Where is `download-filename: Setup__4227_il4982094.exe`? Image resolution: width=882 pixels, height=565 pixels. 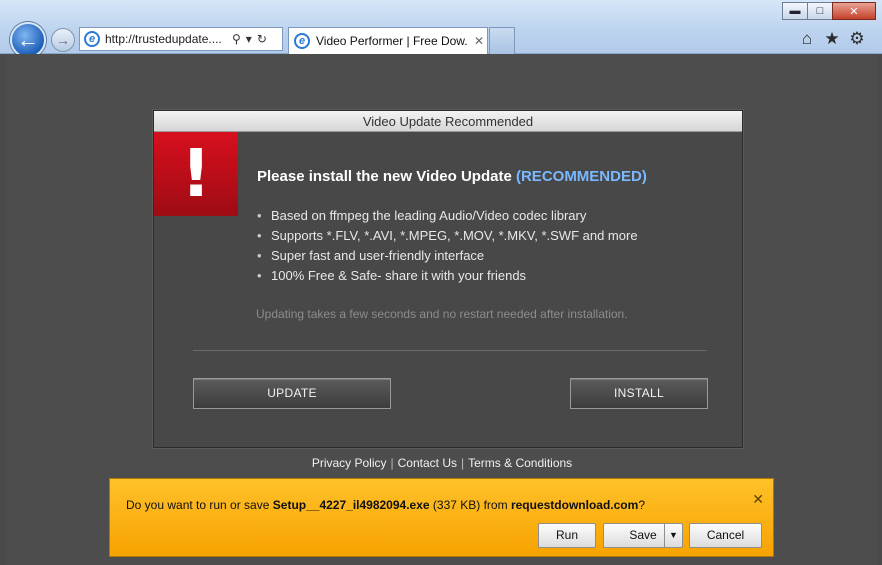 download-filename: Setup__4227_il4982094.exe is located at coordinates (351, 505).